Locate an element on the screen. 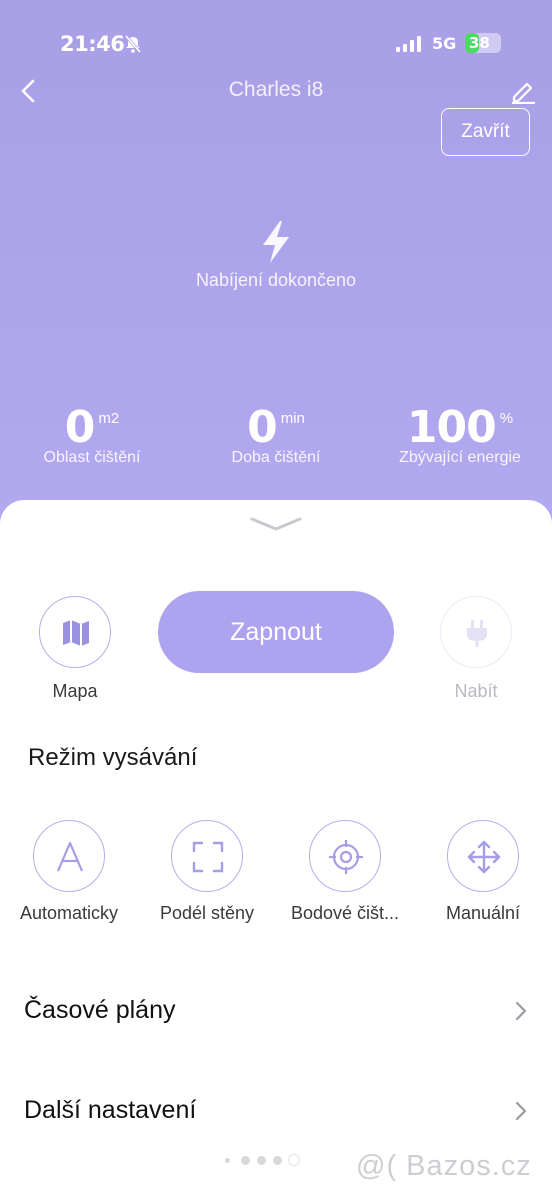  charge-button is located at coordinates (476, 632).